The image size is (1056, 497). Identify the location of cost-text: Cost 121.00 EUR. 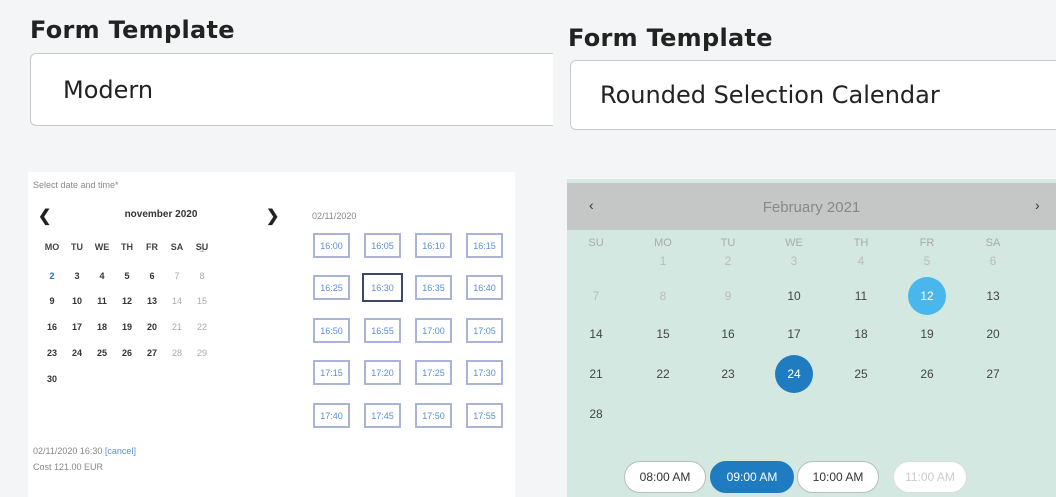
(68, 467).